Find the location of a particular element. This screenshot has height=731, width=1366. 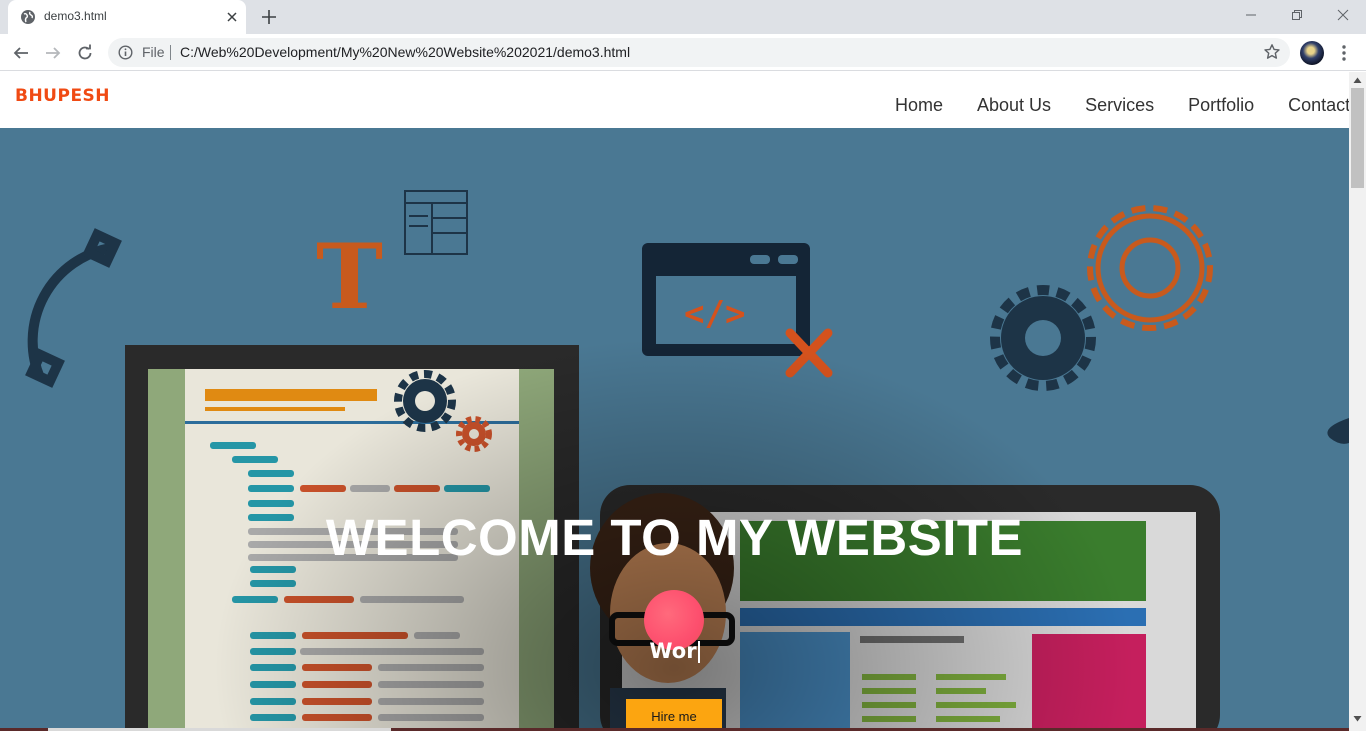

reload-button is located at coordinates (85, 53).